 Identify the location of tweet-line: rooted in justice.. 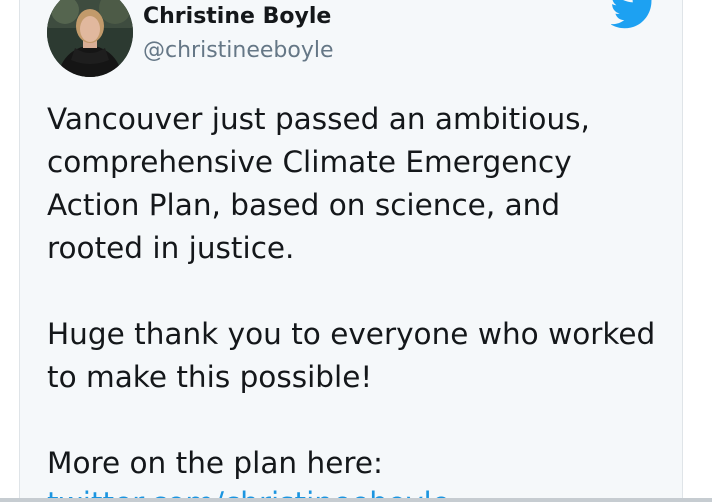
(171, 248).